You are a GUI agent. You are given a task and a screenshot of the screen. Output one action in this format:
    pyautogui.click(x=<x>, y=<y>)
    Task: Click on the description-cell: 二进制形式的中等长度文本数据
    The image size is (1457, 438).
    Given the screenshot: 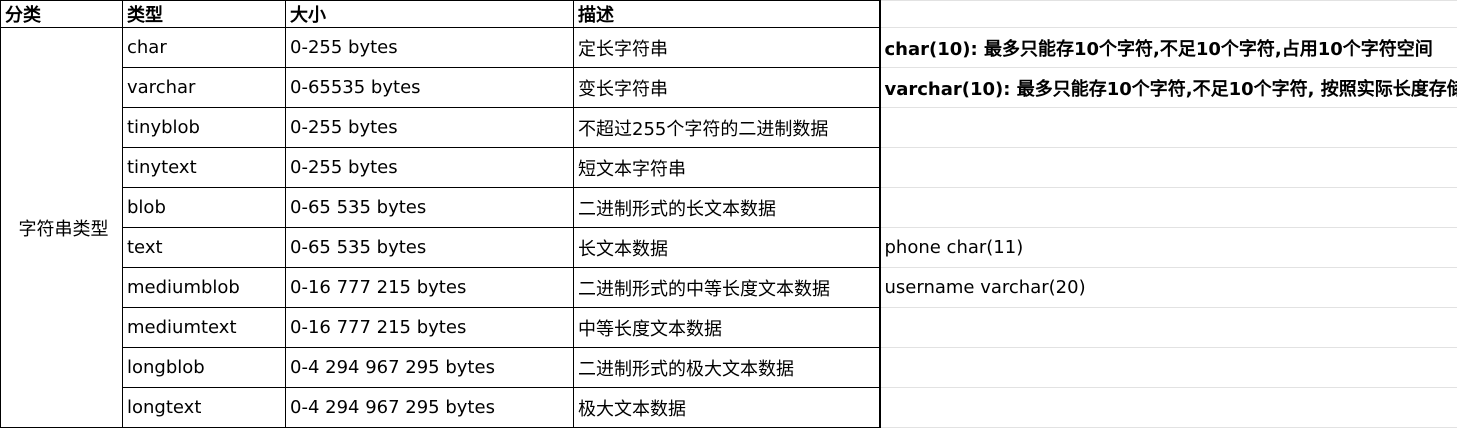 What is the action you would take?
    pyautogui.click(x=726, y=287)
    